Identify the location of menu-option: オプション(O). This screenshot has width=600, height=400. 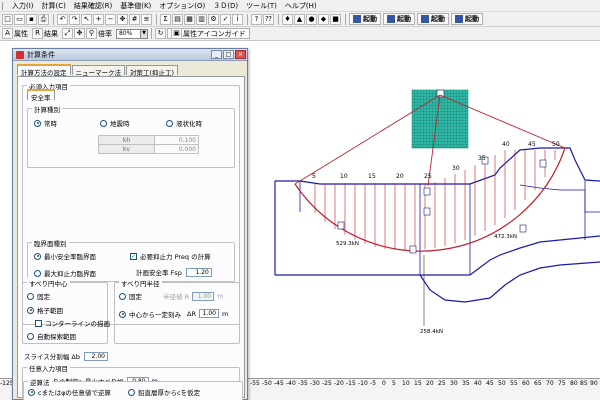
(182, 6).